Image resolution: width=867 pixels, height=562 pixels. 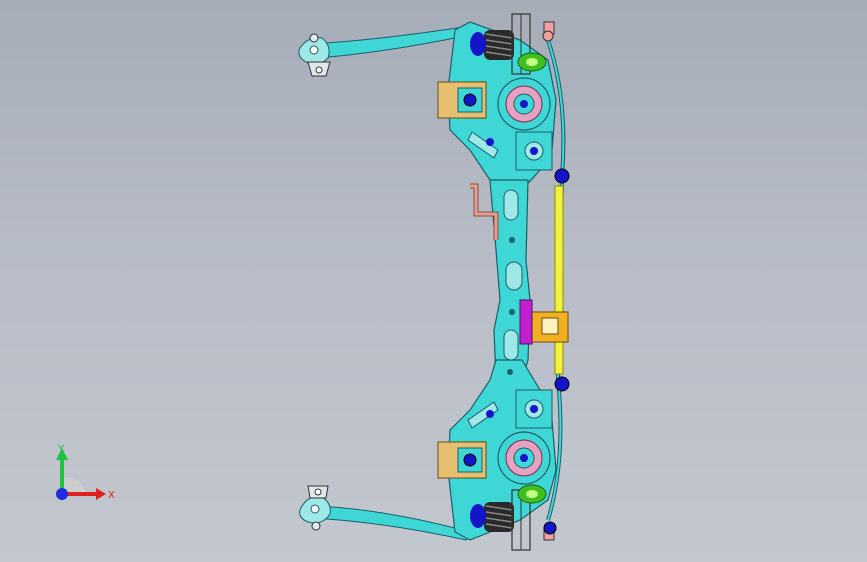 What do you see at coordinates (524, 458) in the screenshot?
I see `lower-hub-assembly` at bounding box center [524, 458].